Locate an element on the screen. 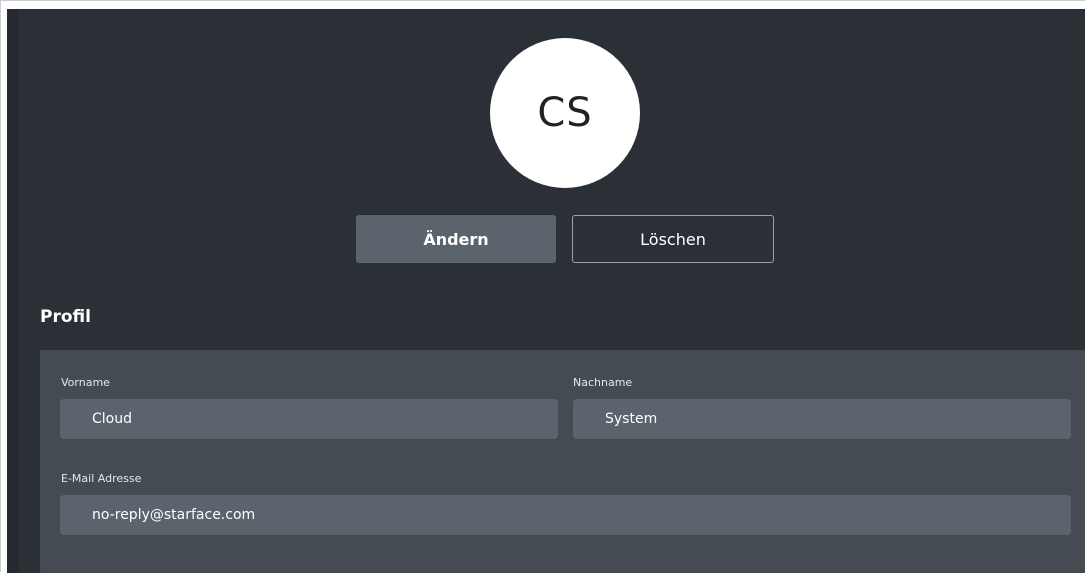 This screenshot has height=573, width=1085. avatar: CS is located at coordinates (565, 113).